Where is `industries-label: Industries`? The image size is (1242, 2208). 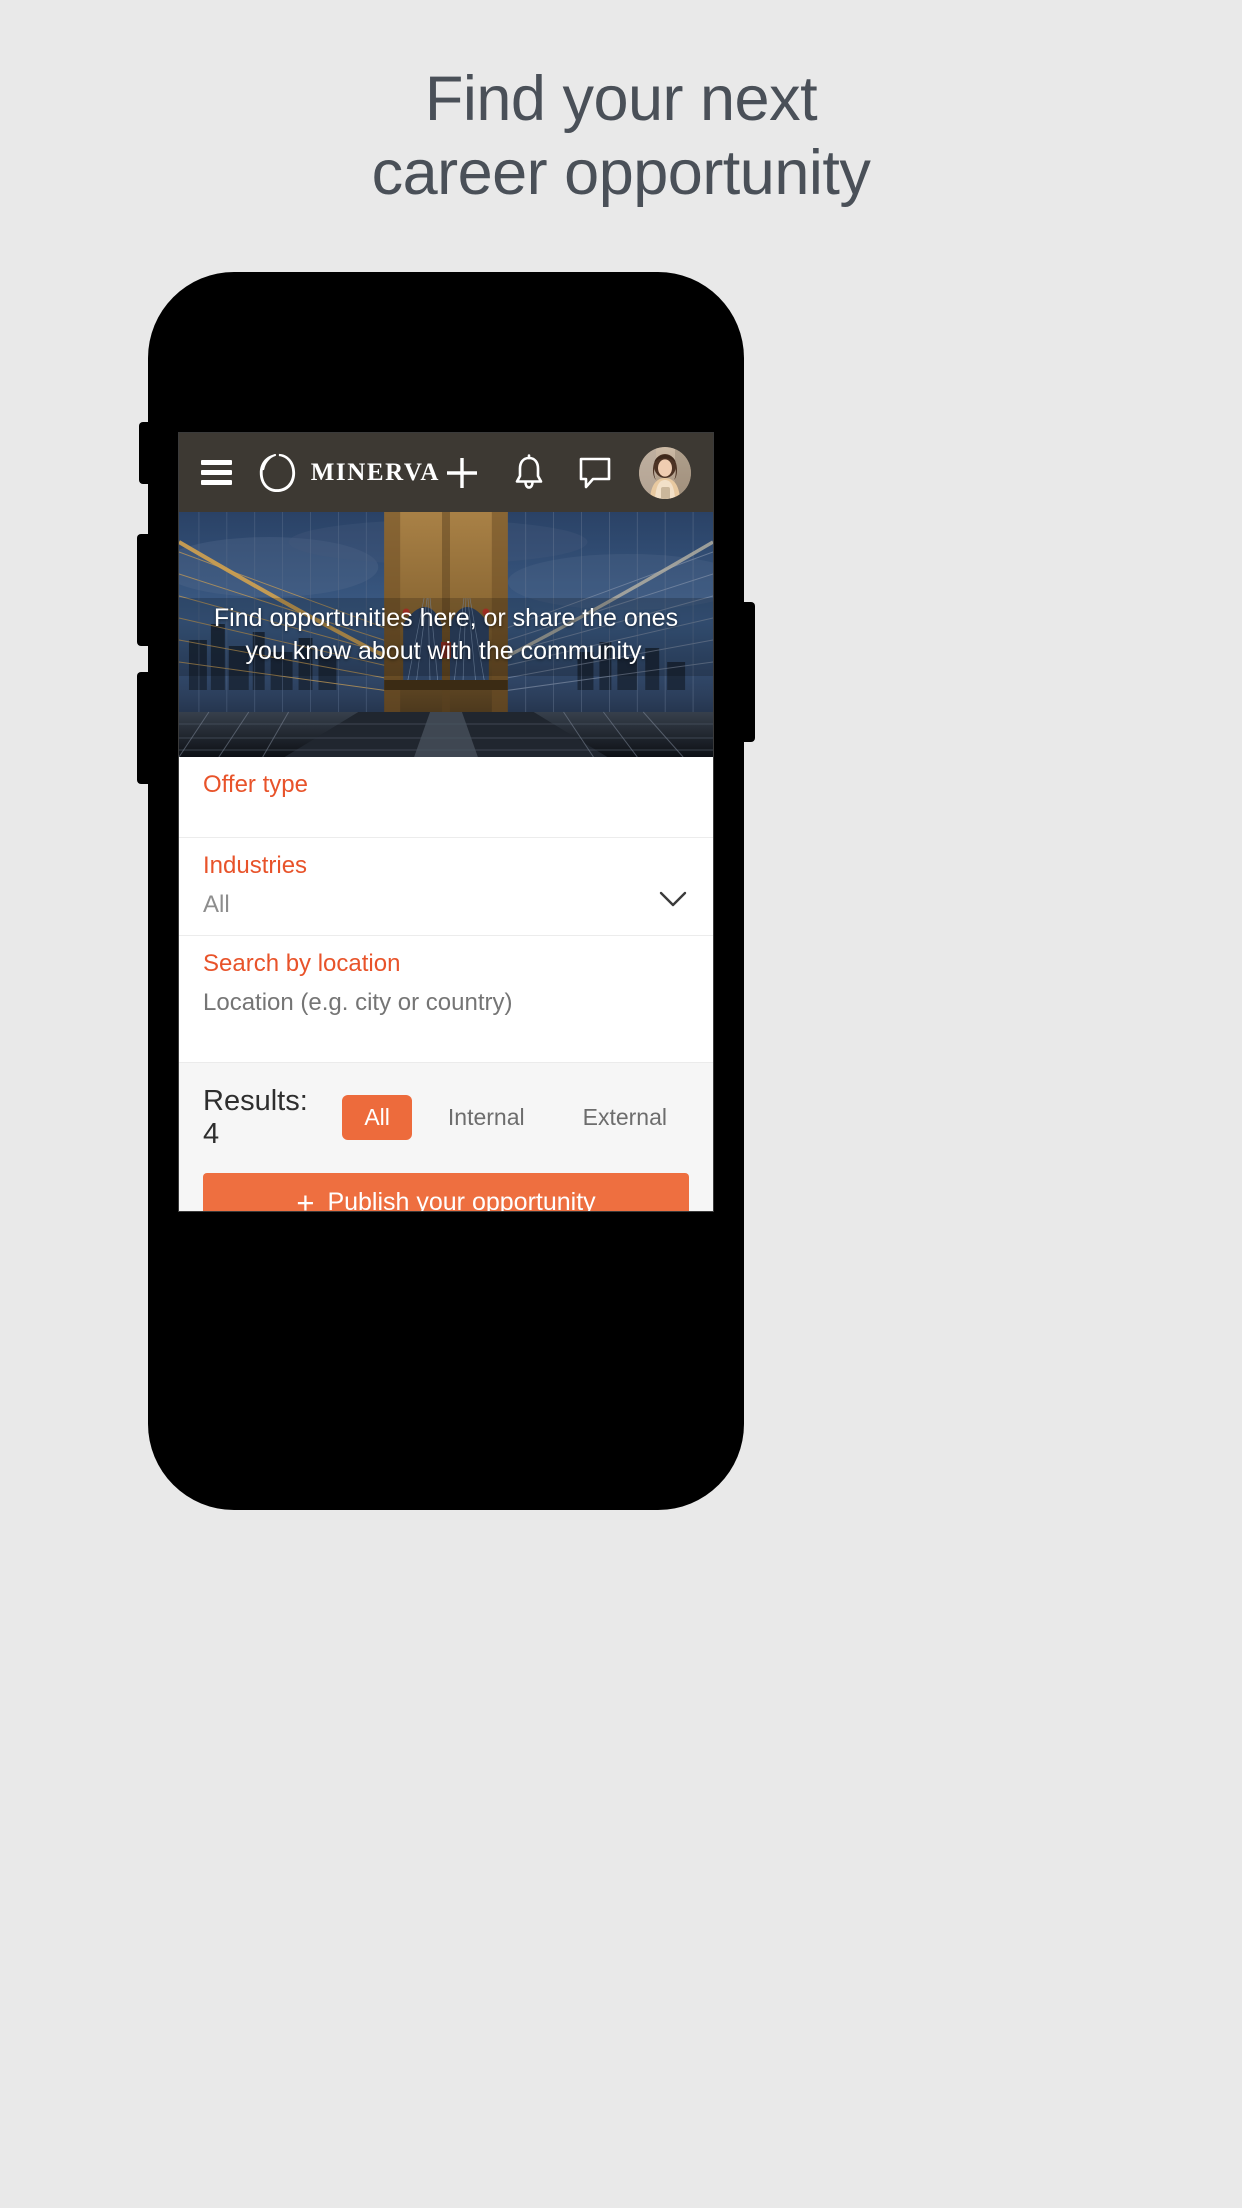 industries-label: Industries is located at coordinates (255, 865).